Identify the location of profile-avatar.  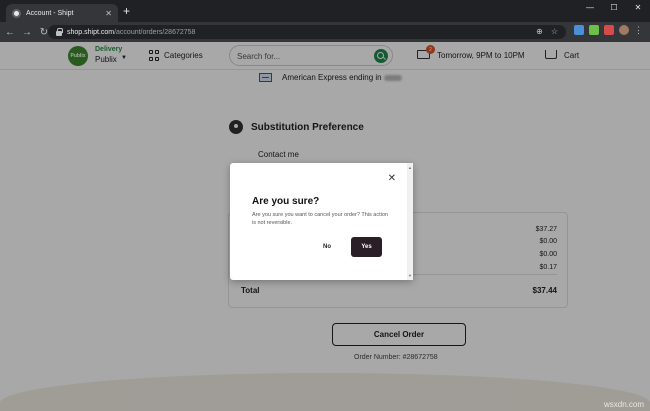
(624, 30).